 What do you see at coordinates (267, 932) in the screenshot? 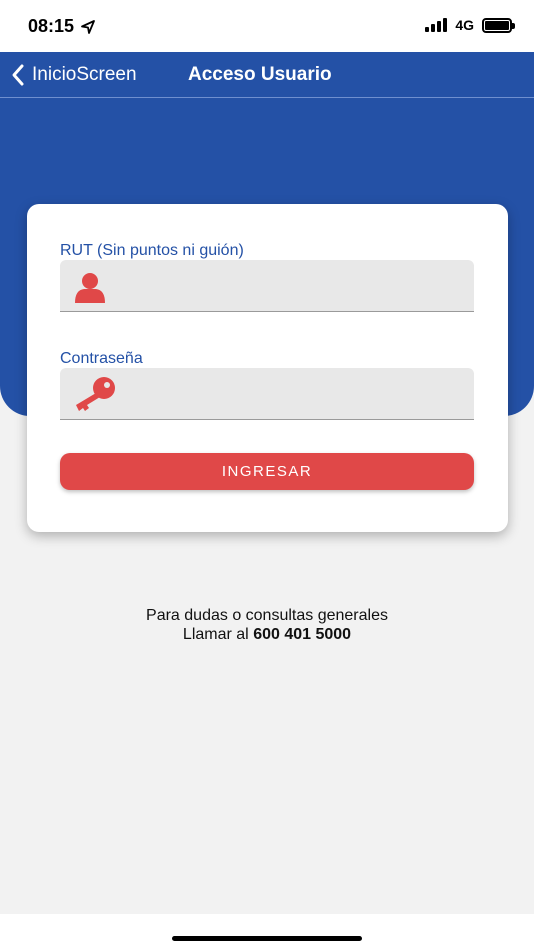
I see `bottom-safe-area` at bounding box center [267, 932].